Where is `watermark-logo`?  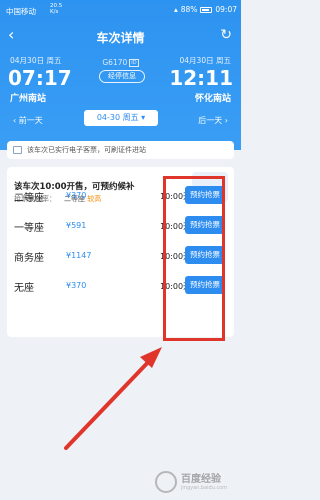 watermark-logo is located at coordinates (166, 482).